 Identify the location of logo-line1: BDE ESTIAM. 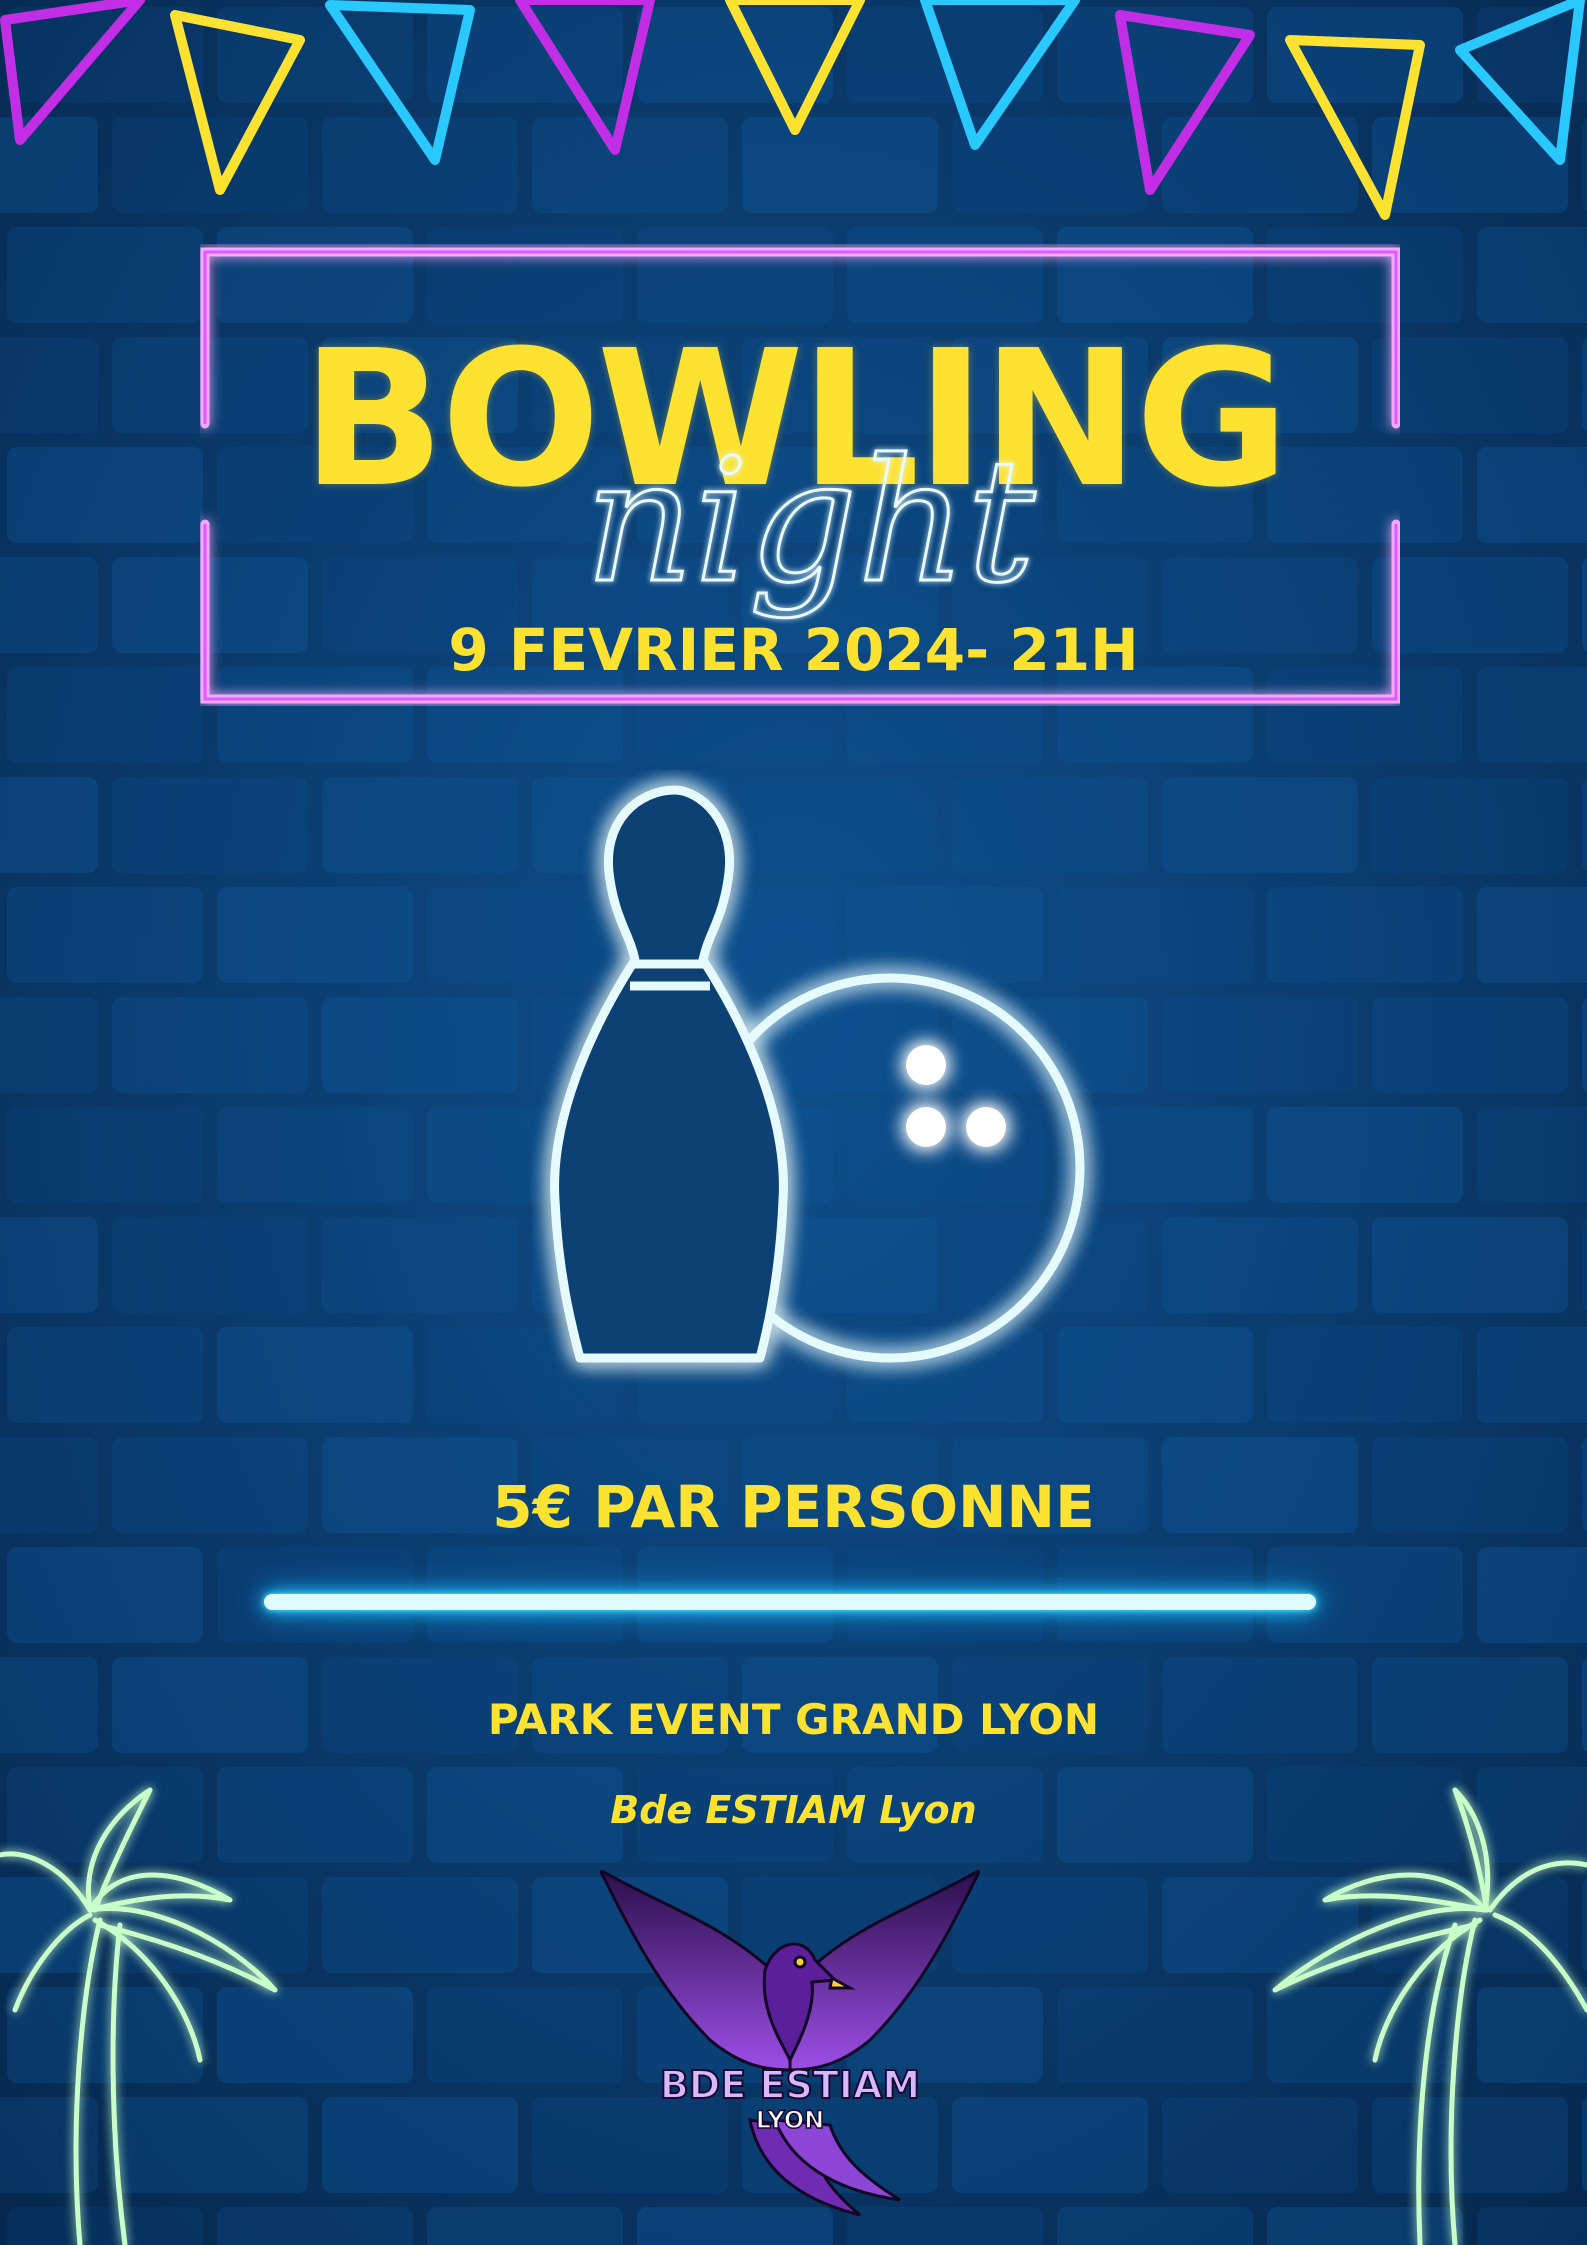
(790, 2085).